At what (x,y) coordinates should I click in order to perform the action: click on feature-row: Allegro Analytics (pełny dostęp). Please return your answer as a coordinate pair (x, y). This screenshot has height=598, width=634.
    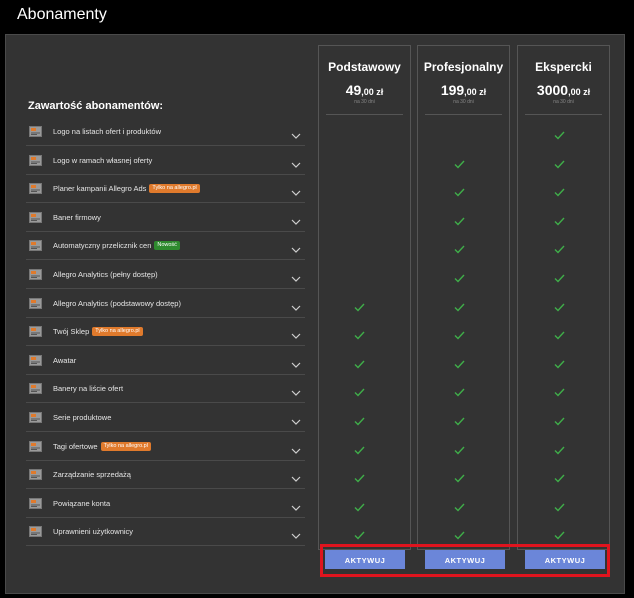
    Looking at the image, I should click on (165, 275).